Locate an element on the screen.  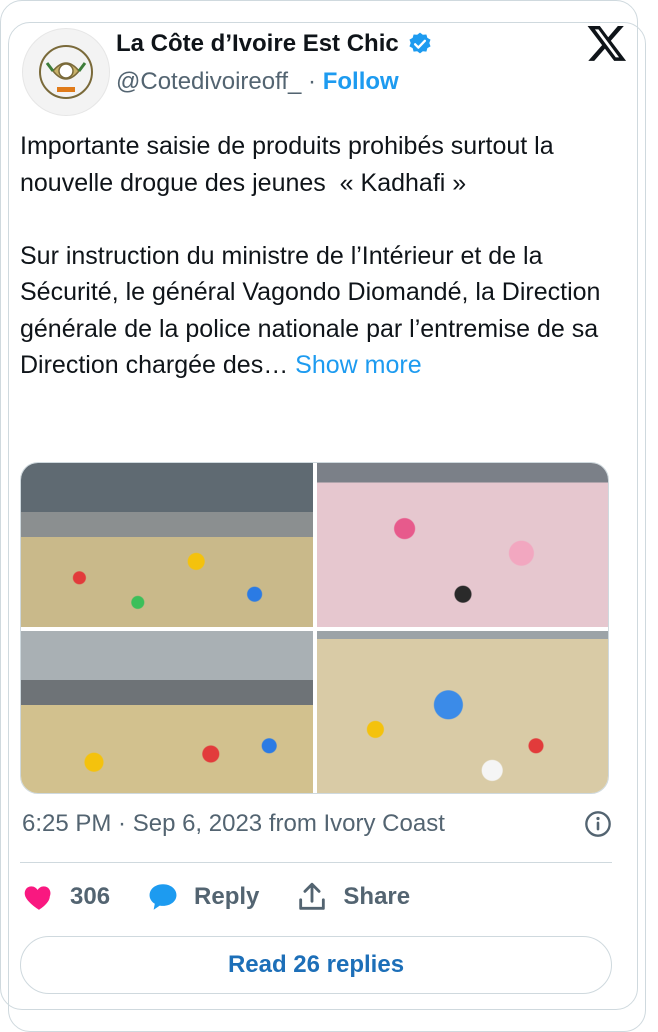
author-name-row: La Côte d’Ivoire Est Chic is located at coordinates (274, 44).